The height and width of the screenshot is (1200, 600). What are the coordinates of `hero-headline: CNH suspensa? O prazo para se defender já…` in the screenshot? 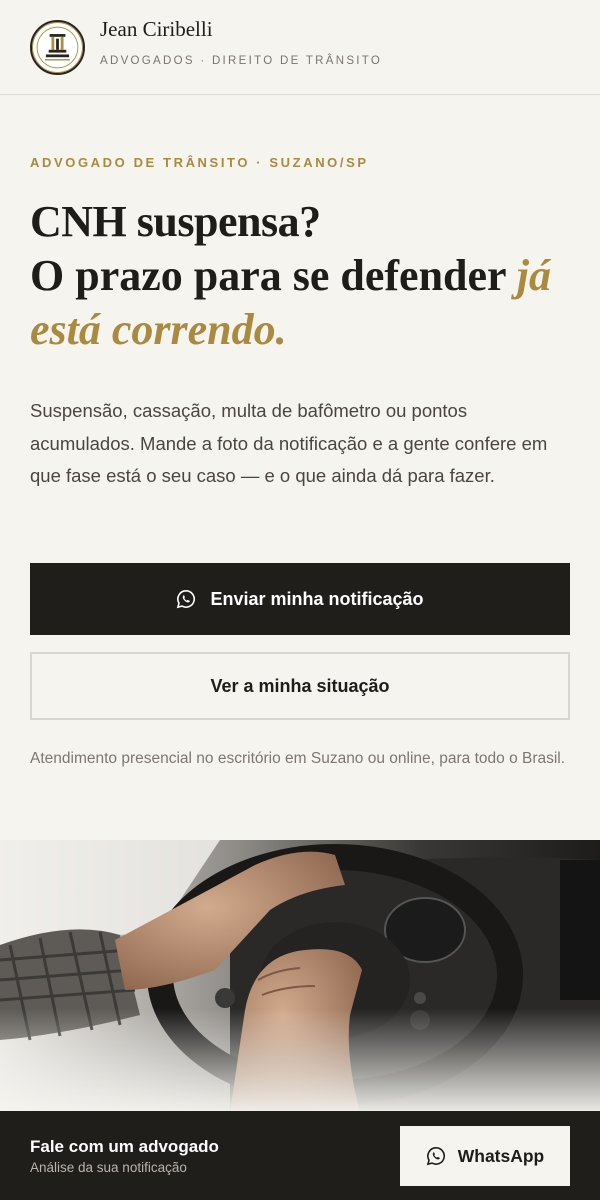 It's located at (302, 276).